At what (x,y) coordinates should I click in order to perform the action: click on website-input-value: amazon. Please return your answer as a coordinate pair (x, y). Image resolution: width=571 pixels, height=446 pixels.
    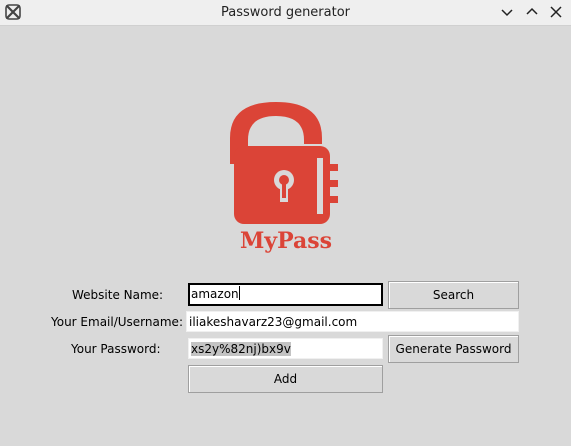
    Looking at the image, I should click on (215, 294).